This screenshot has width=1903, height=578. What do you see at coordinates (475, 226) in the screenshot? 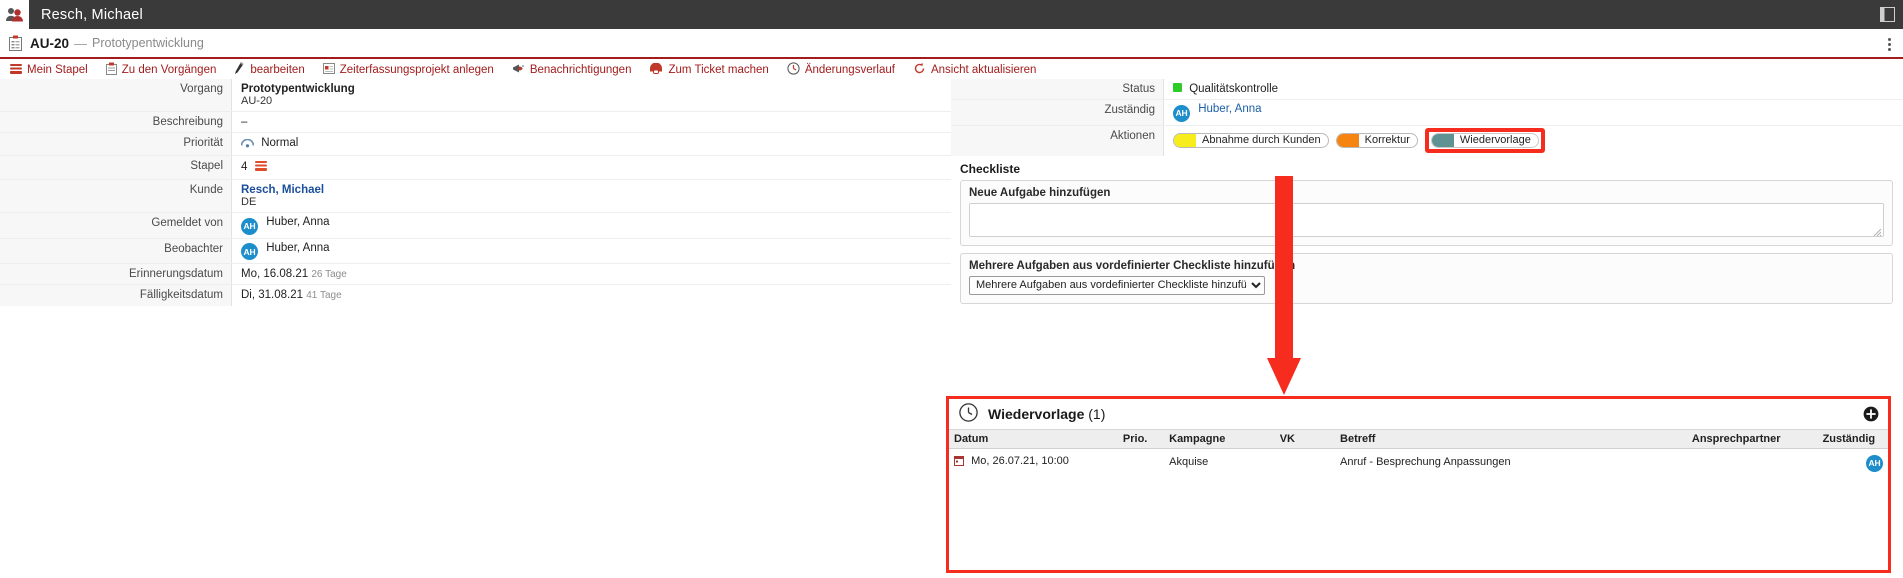
I see `field-row-gemeldet-von: Gemeldet von AH Huber, Anna` at bounding box center [475, 226].